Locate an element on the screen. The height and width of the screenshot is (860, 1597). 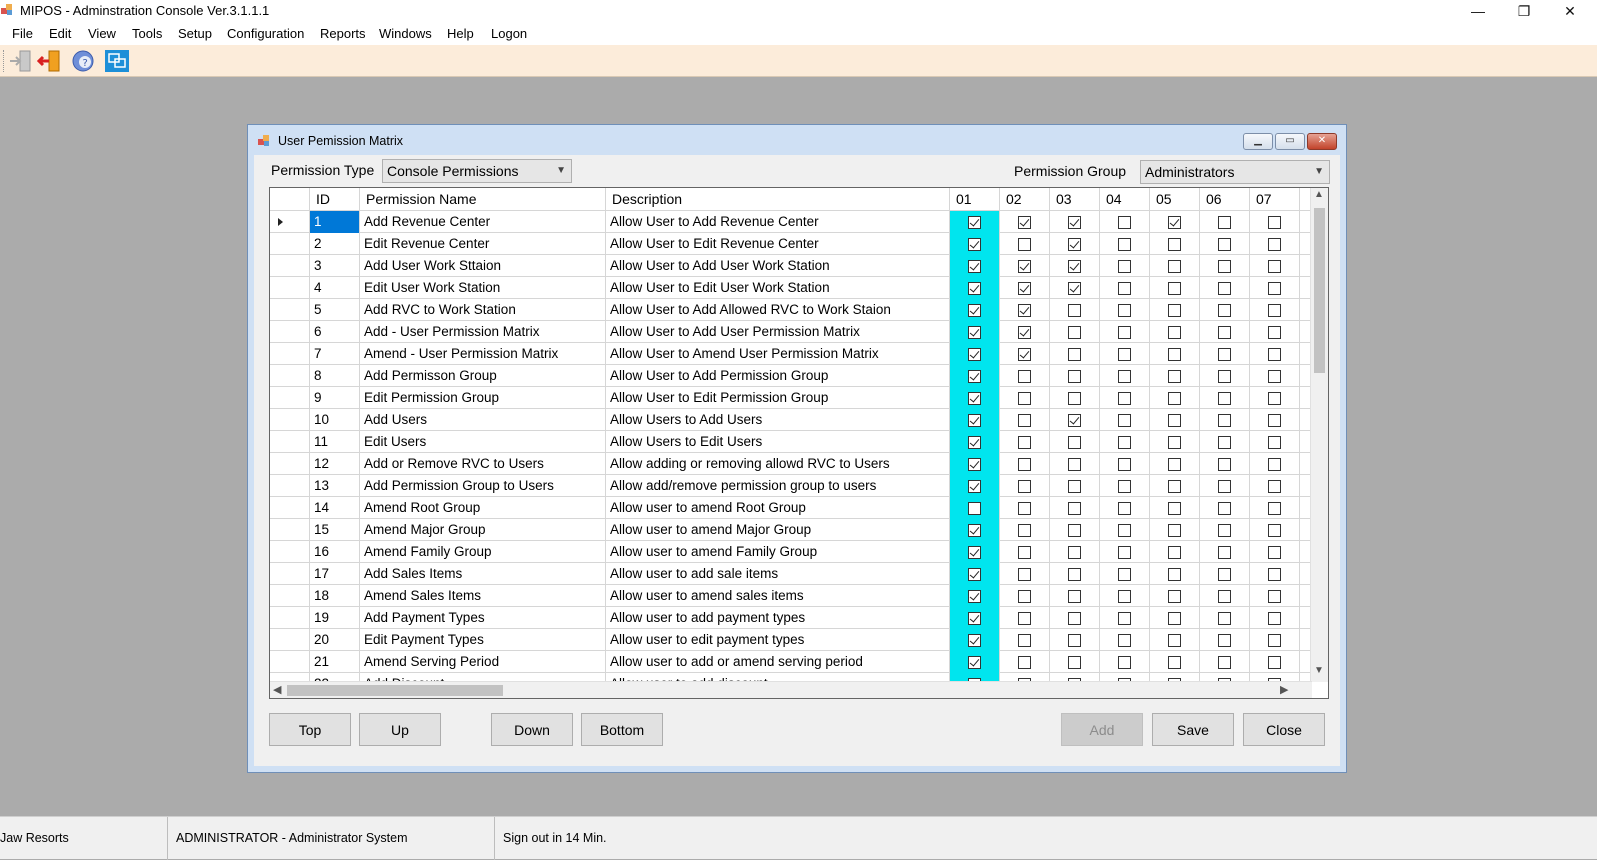
up-button: Up is located at coordinates (400, 729).